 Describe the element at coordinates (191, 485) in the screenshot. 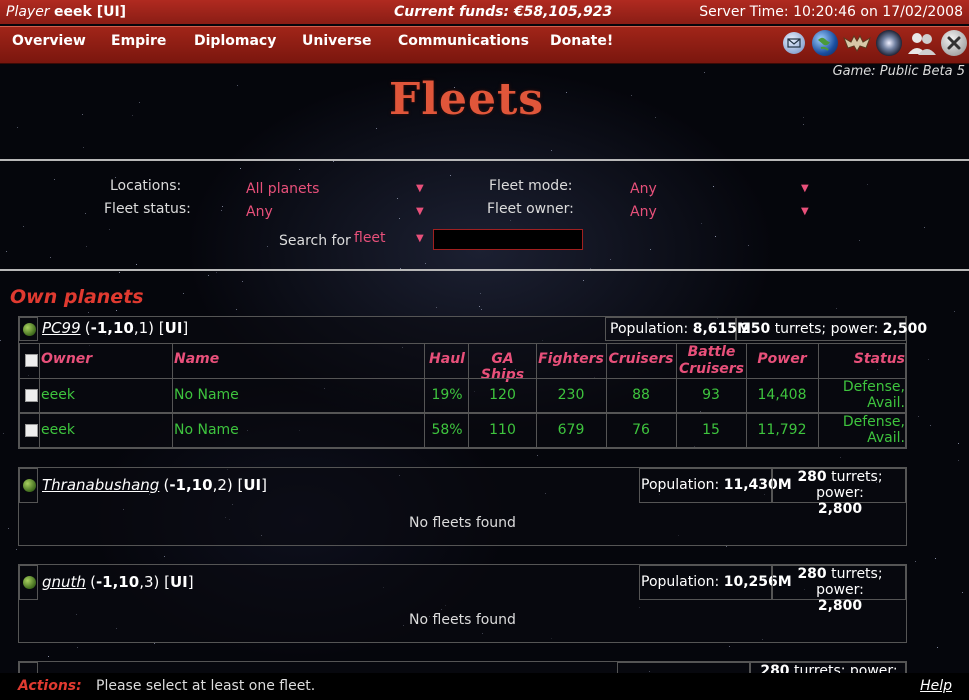

I see `coord-main: -1,10` at that location.